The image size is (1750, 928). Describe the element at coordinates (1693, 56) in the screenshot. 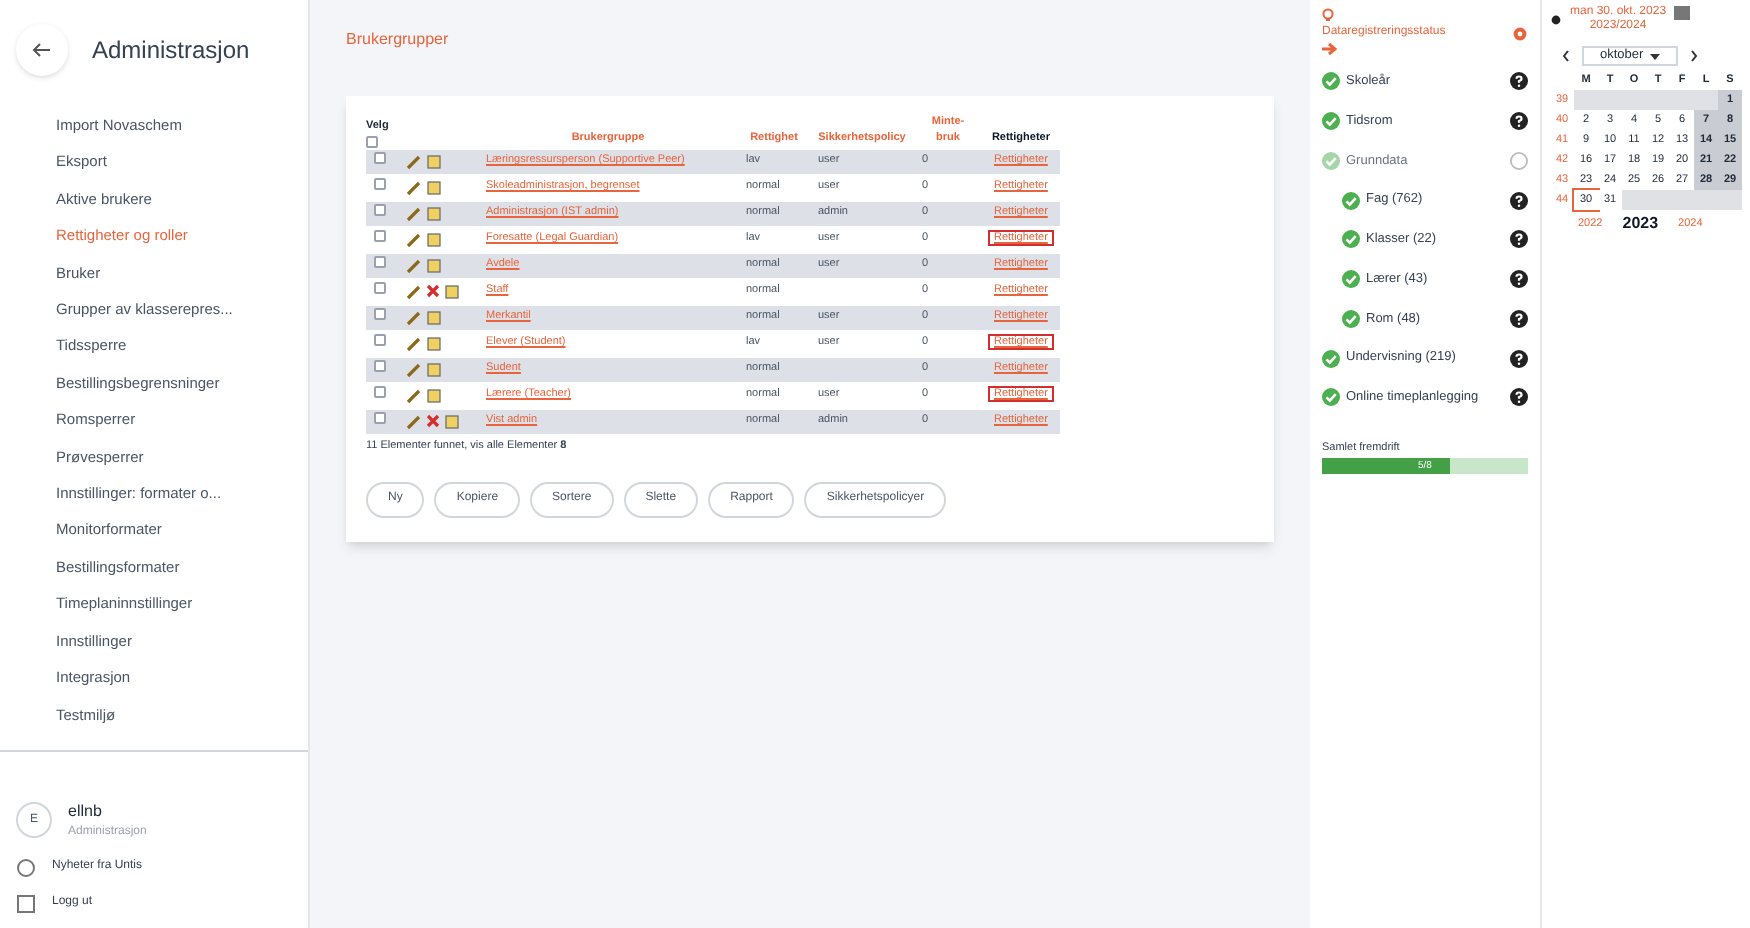

I see `next-icon` at that location.